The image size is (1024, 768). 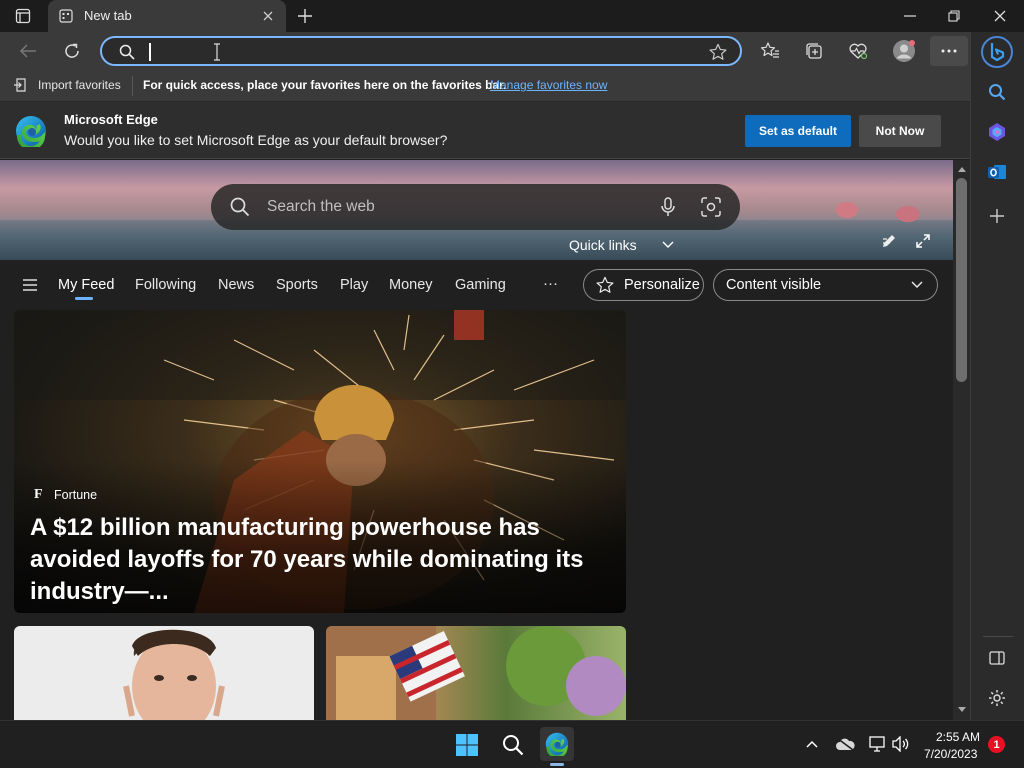 What do you see at coordinates (512, 16) in the screenshot?
I see `title-bar: New tab` at bounding box center [512, 16].